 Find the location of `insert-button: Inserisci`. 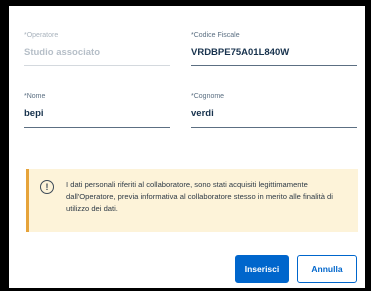

insert-button: Inserisci is located at coordinates (262, 269).